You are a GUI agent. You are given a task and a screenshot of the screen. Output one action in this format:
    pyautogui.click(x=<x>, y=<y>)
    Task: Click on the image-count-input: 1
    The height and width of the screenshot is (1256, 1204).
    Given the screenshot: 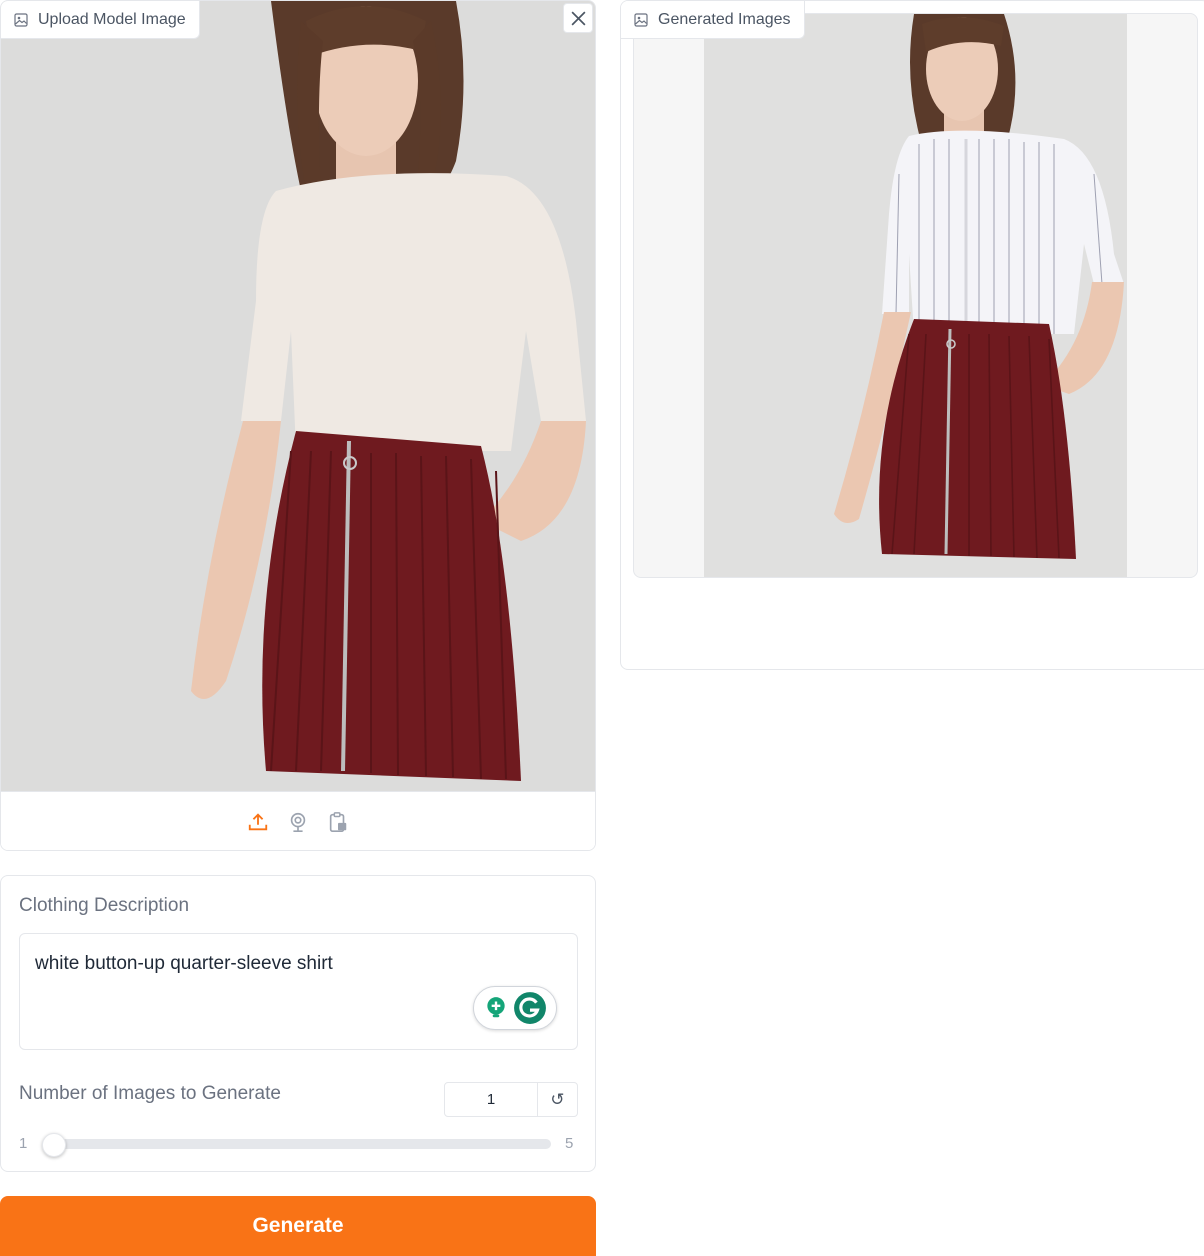 What is the action you would take?
    pyautogui.click(x=491, y=1099)
    